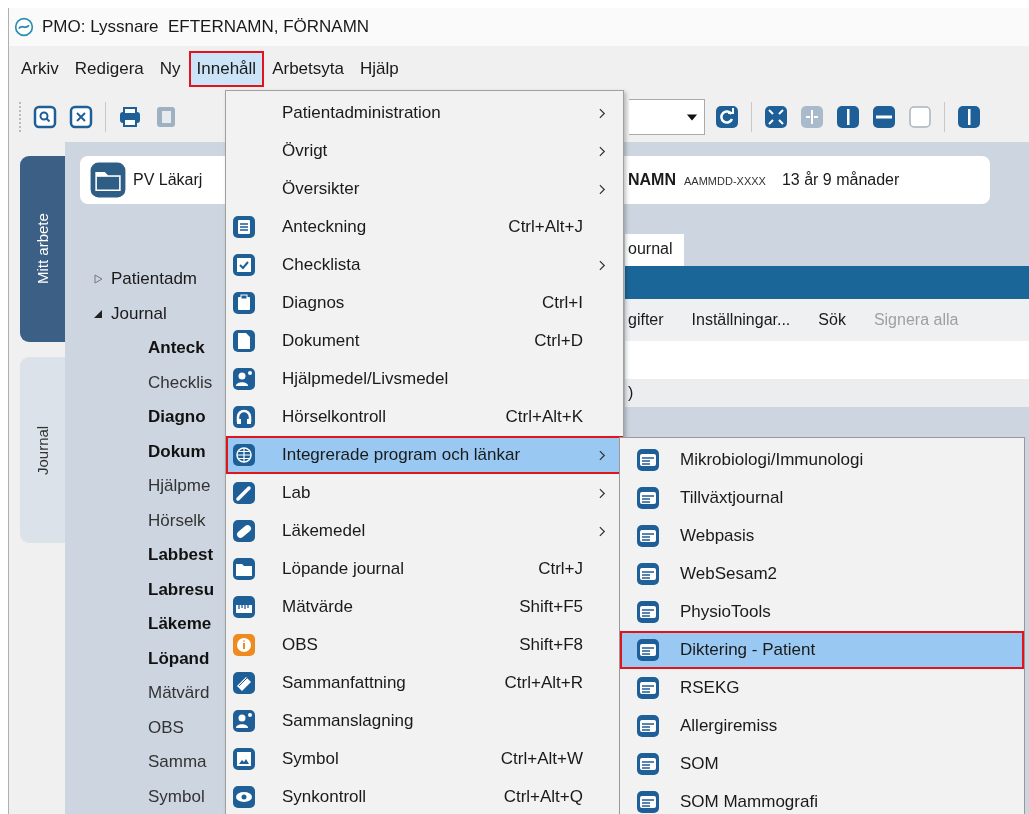  Describe the element at coordinates (170, 69) in the screenshot. I see `menu-bar-item: Ny` at that location.